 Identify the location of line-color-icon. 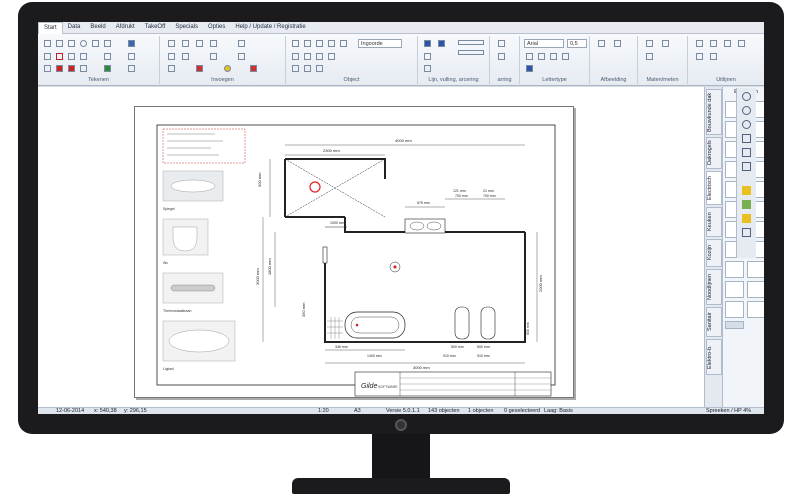
(427, 43).